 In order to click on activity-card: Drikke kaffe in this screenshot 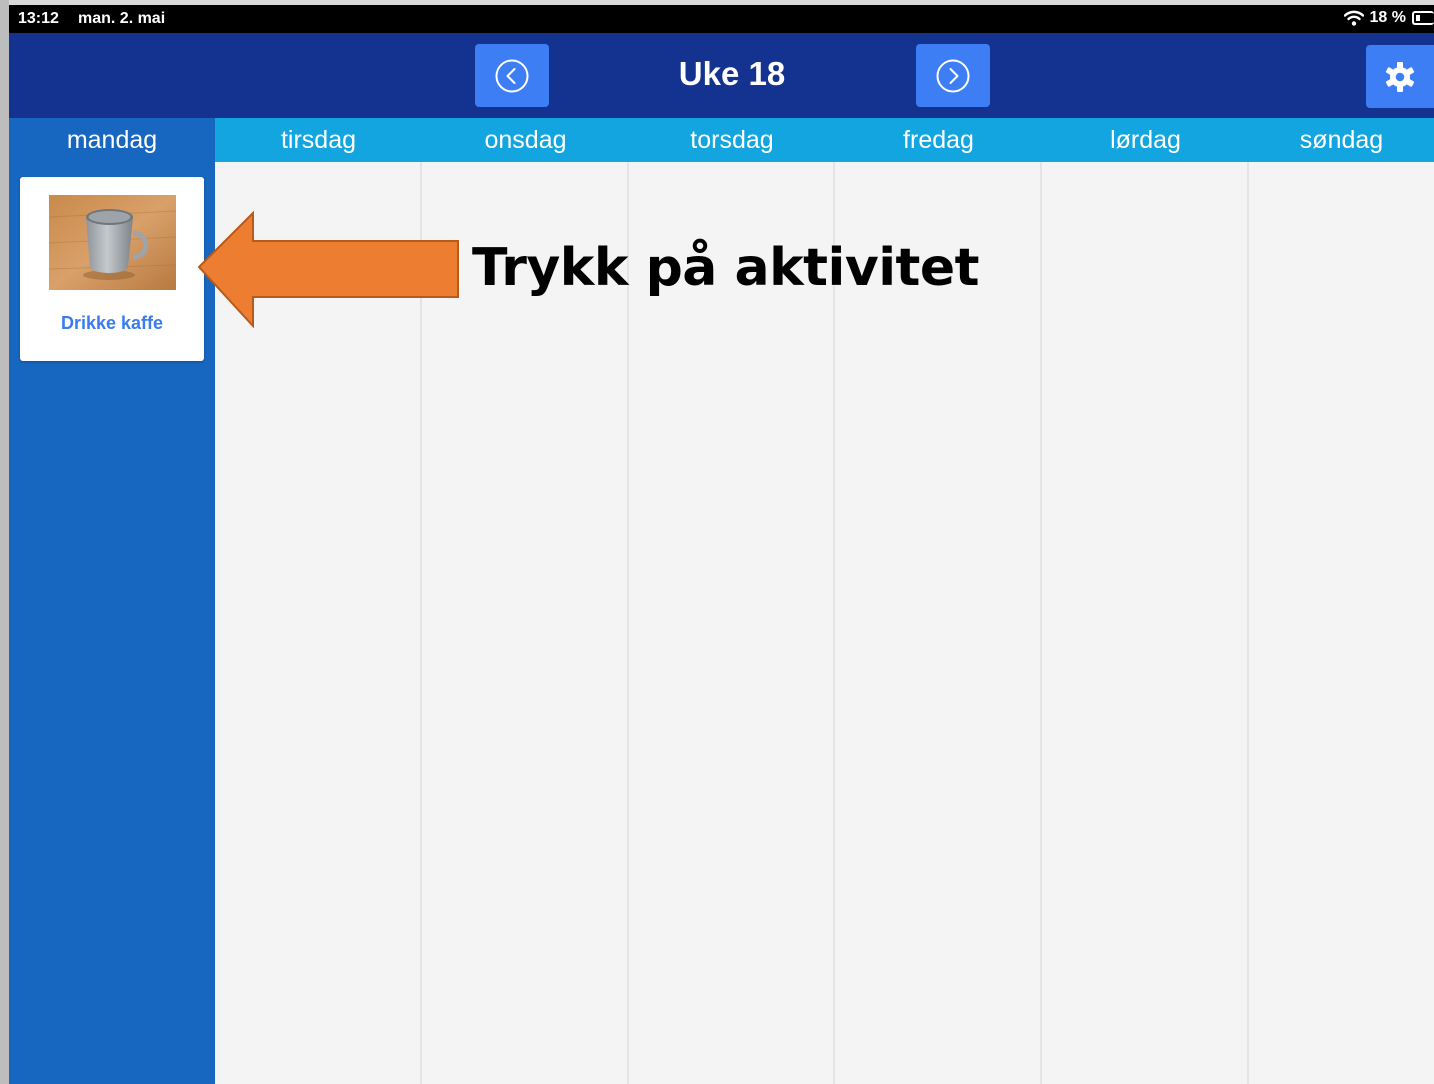, I will do `click(112, 269)`.